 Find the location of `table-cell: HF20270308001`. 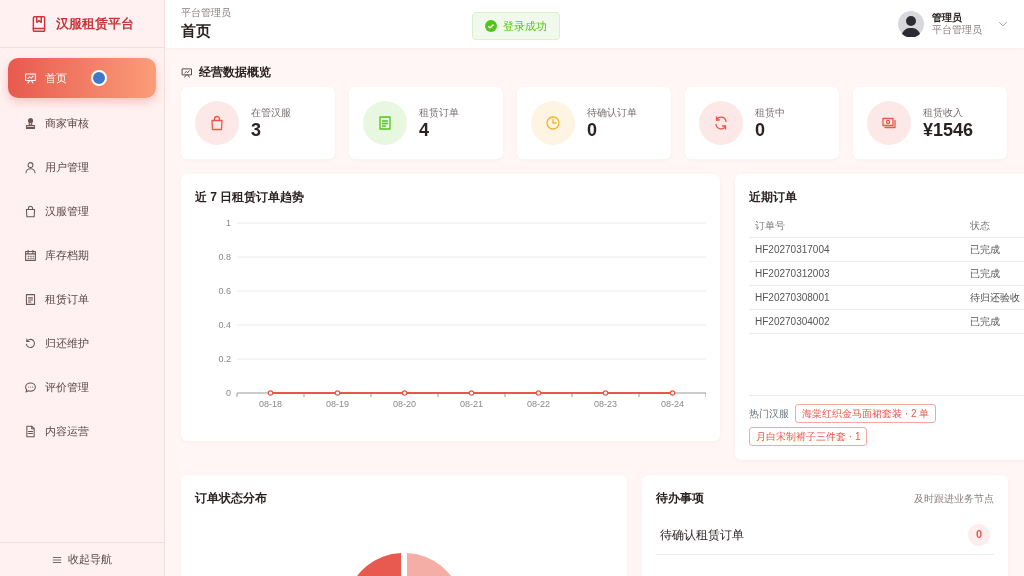

table-cell: HF20270308001 is located at coordinates (856, 297).